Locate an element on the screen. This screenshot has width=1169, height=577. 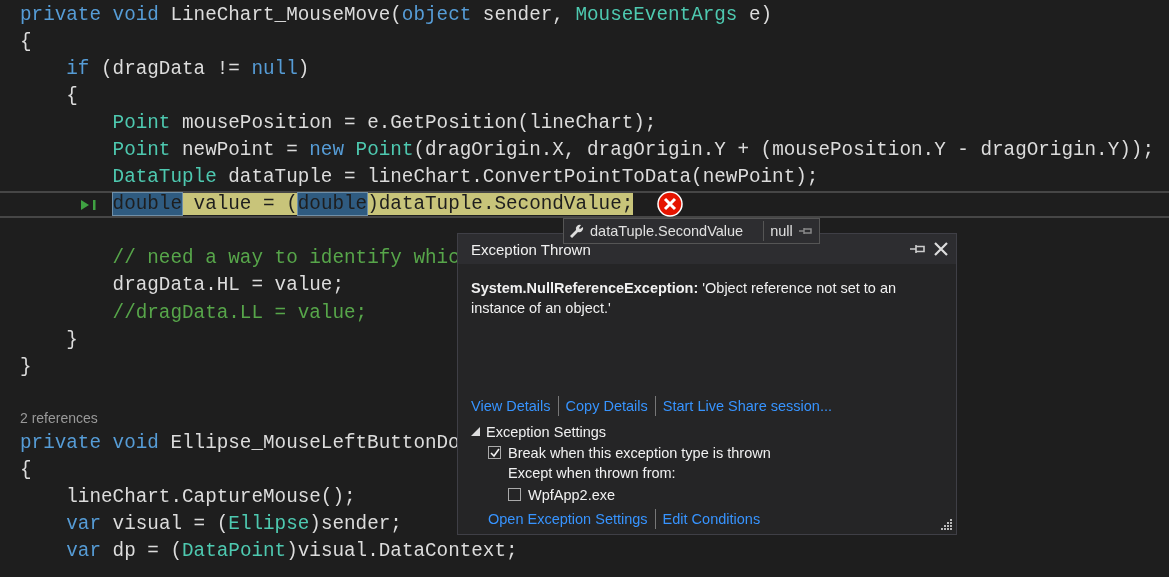
section-label: Exception Settings is located at coordinates (546, 431).